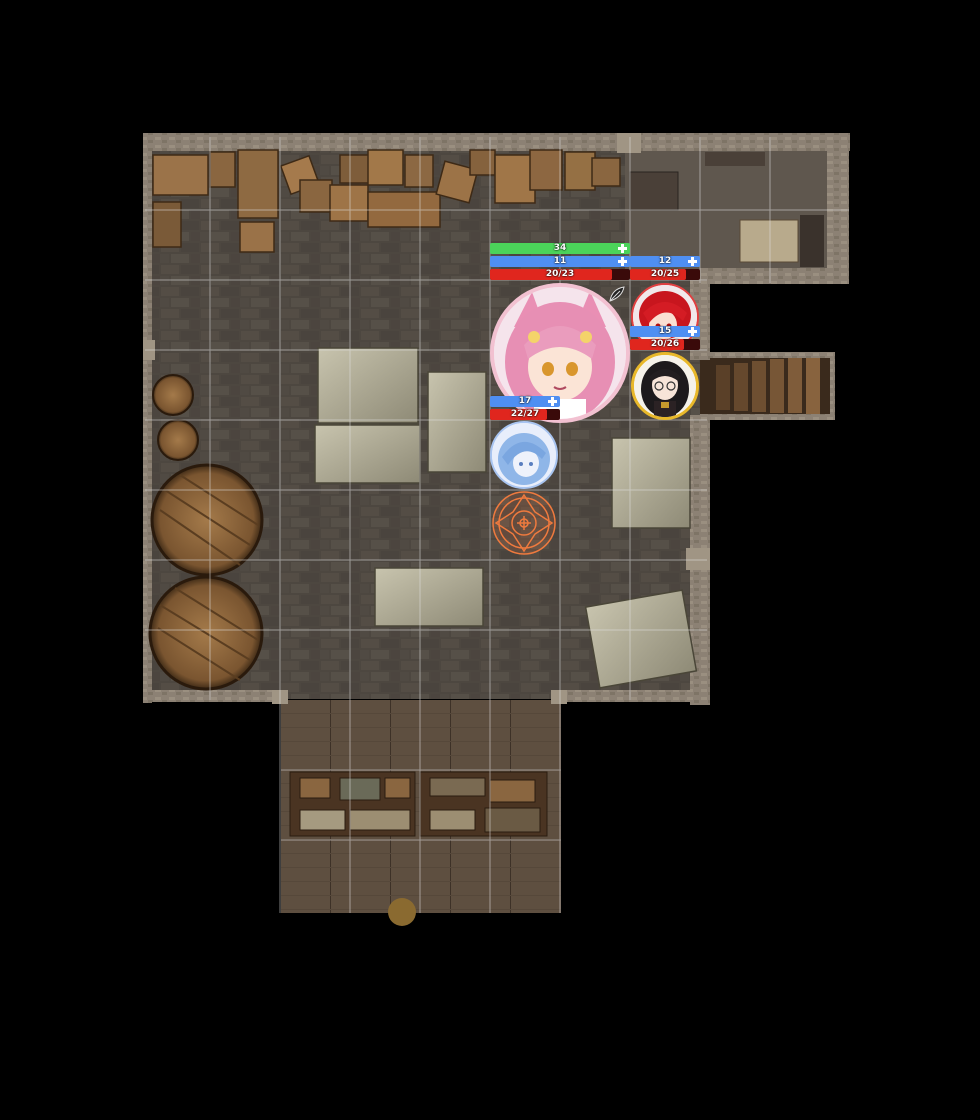  I want to click on token-blue-spirit, so click(524, 455).